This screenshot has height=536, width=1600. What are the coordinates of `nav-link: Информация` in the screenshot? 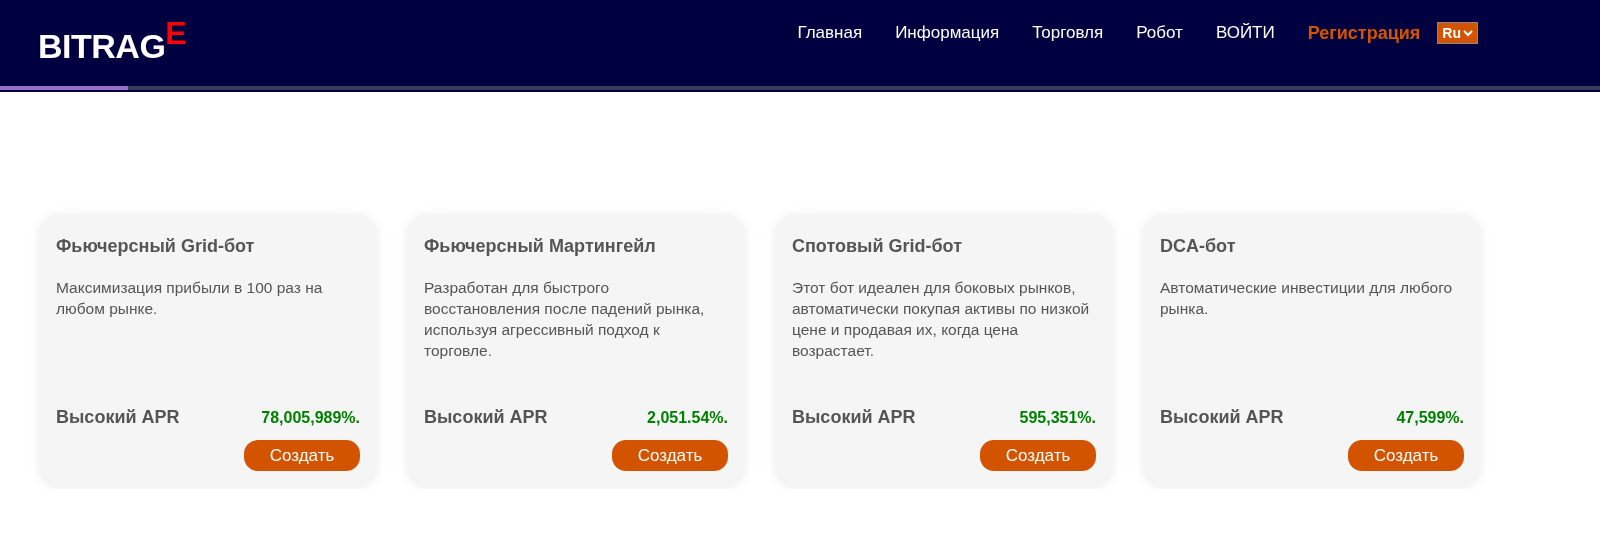 It's located at (947, 33).